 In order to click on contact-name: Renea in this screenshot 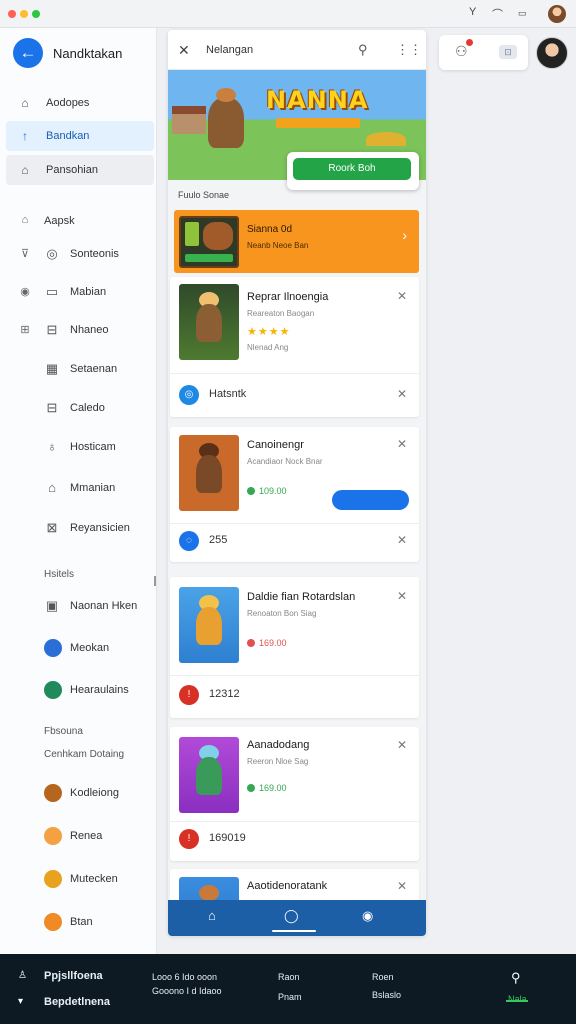, I will do `click(86, 836)`.